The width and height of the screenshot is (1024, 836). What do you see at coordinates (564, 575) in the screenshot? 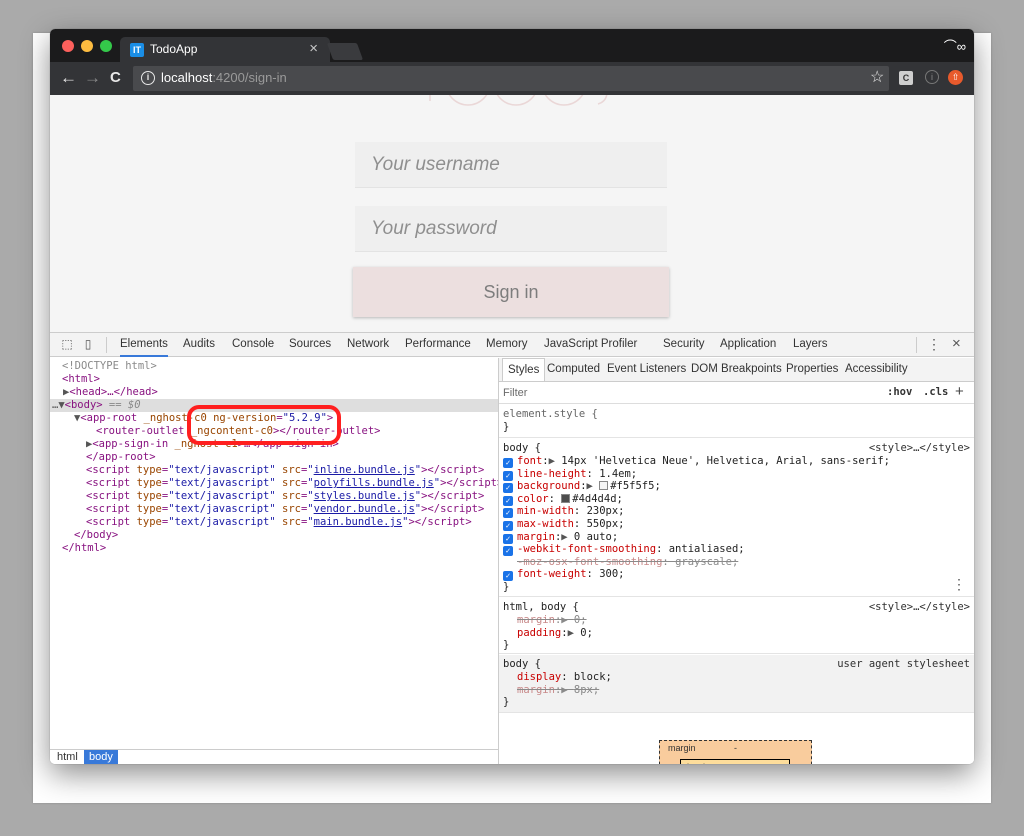
I see `style-prop: ✓ font-weight: 300;` at bounding box center [564, 575].